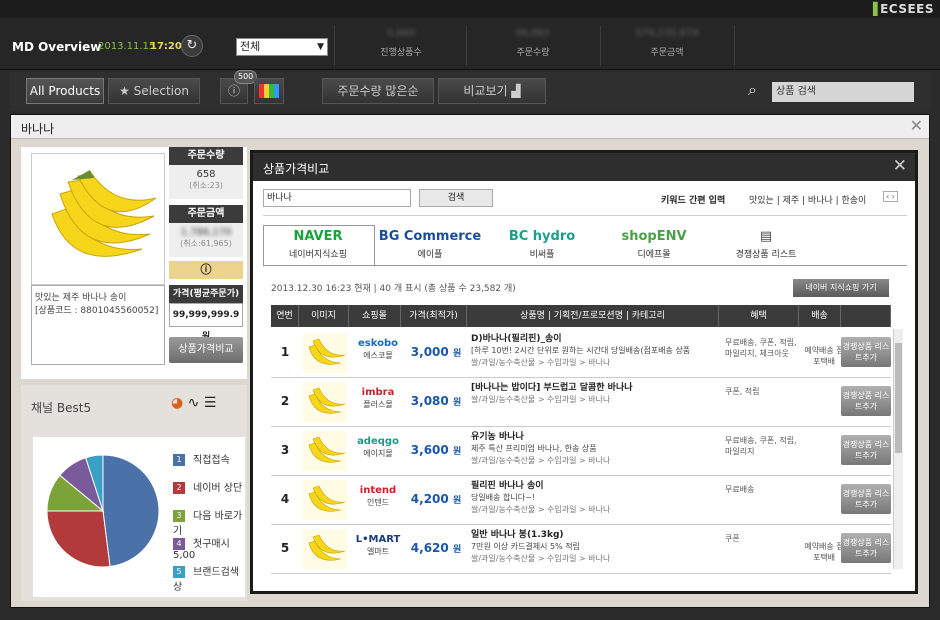  What do you see at coordinates (430, 246) in the screenshot?
I see `tab-shop-1: BG Commerce 에이플` at bounding box center [430, 246].